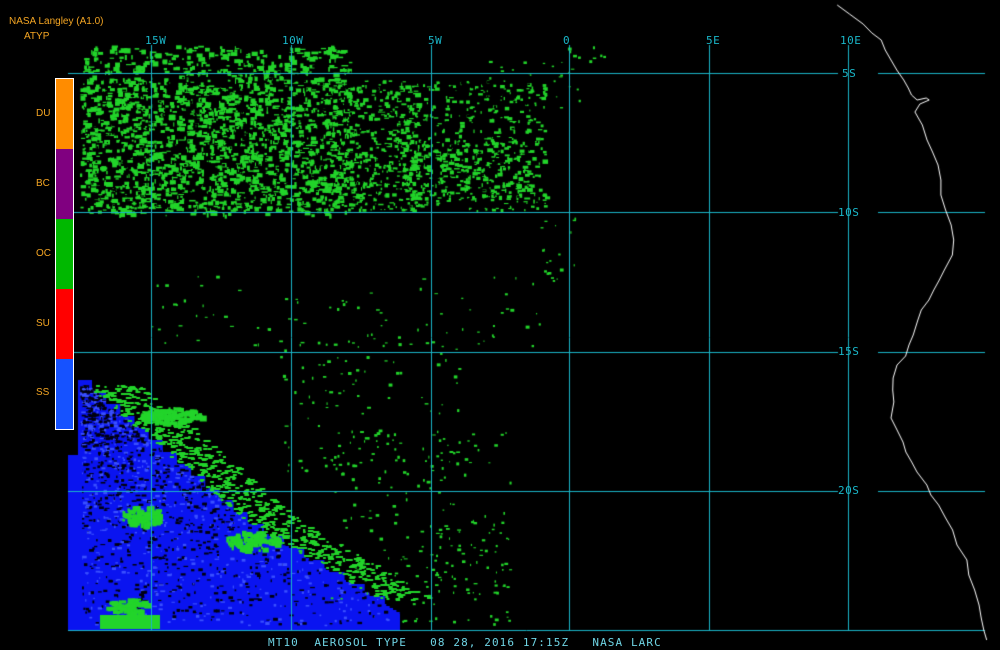  Describe the element at coordinates (43, 183) in the screenshot. I see `legend-label-bc: BC` at that location.